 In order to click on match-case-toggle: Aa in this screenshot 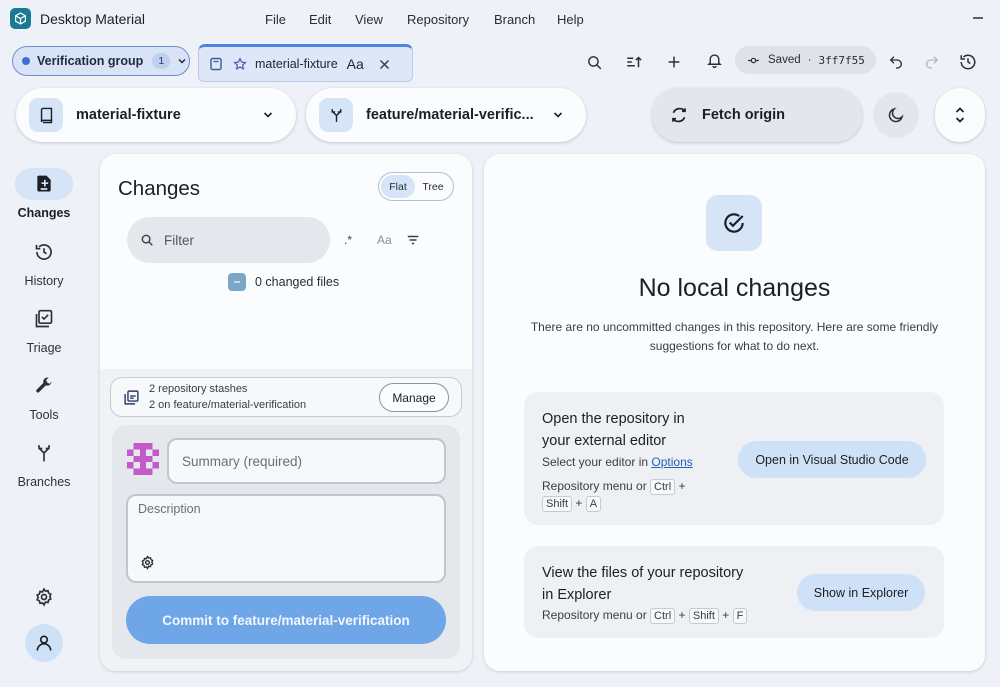, I will do `click(384, 240)`.